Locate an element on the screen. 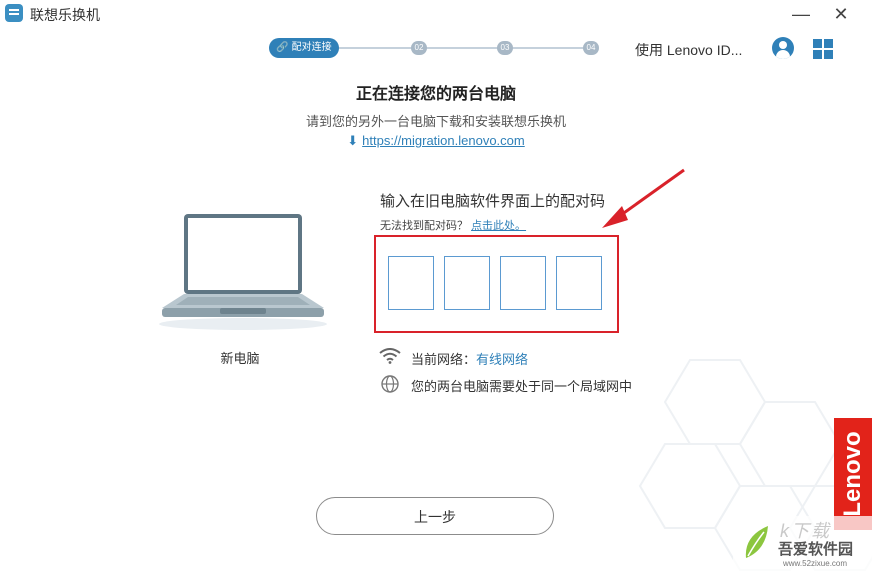  laptop-illustration is located at coordinates (243, 272).